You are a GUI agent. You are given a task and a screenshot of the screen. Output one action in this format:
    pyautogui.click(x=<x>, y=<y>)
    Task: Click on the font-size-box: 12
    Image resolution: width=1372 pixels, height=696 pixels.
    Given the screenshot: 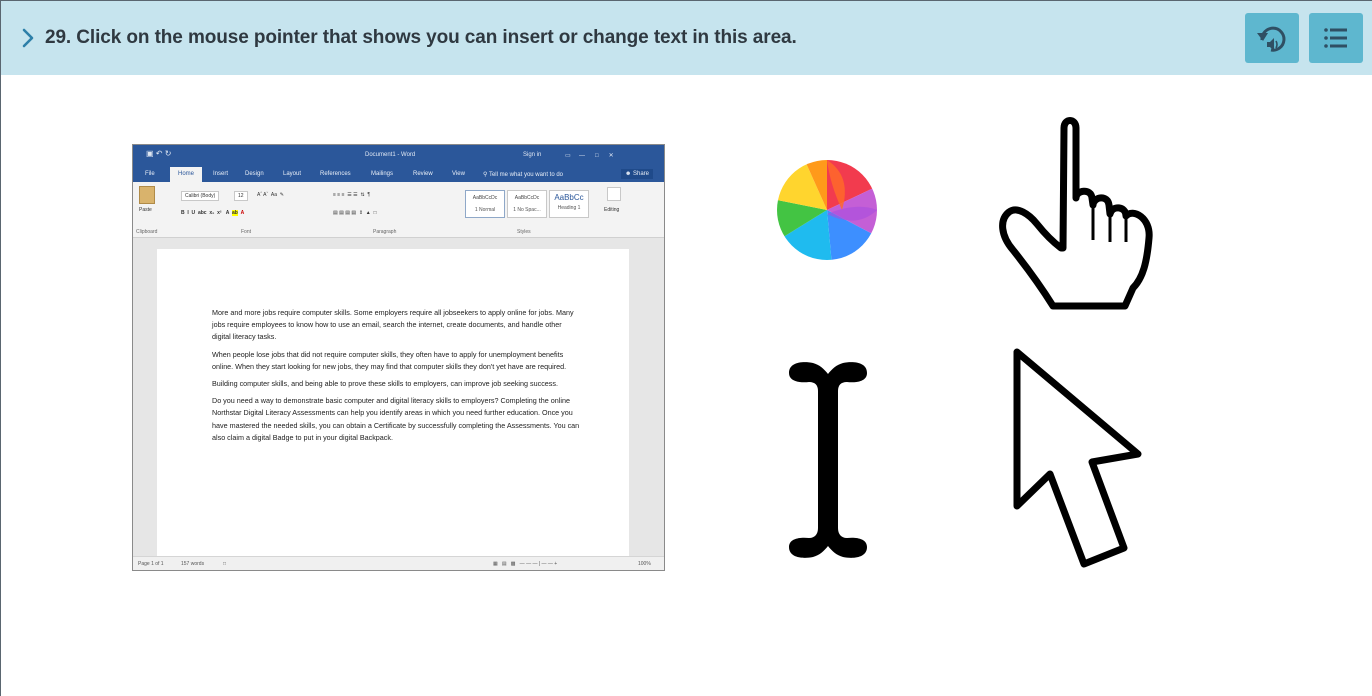 What is the action you would take?
    pyautogui.click(x=241, y=196)
    